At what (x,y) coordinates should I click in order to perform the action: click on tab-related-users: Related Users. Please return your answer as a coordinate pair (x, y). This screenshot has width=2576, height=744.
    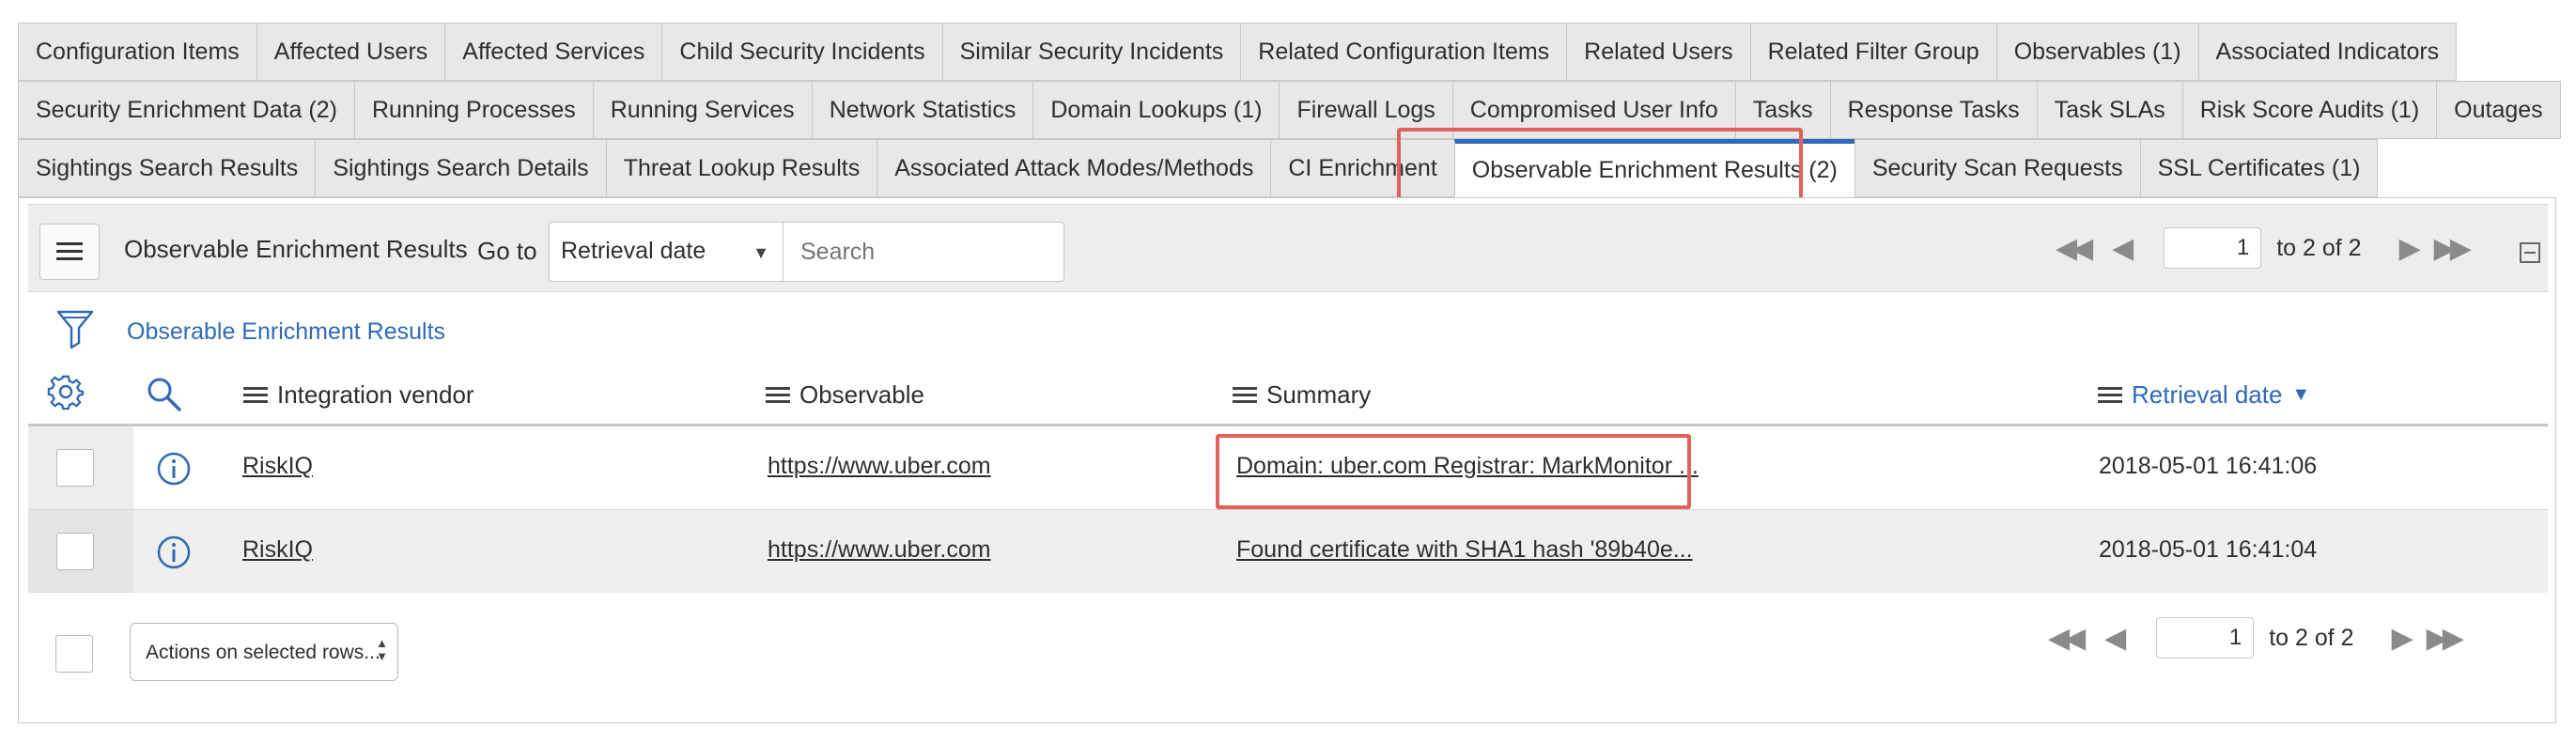
    Looking at the image, I should click on (1659, 52).